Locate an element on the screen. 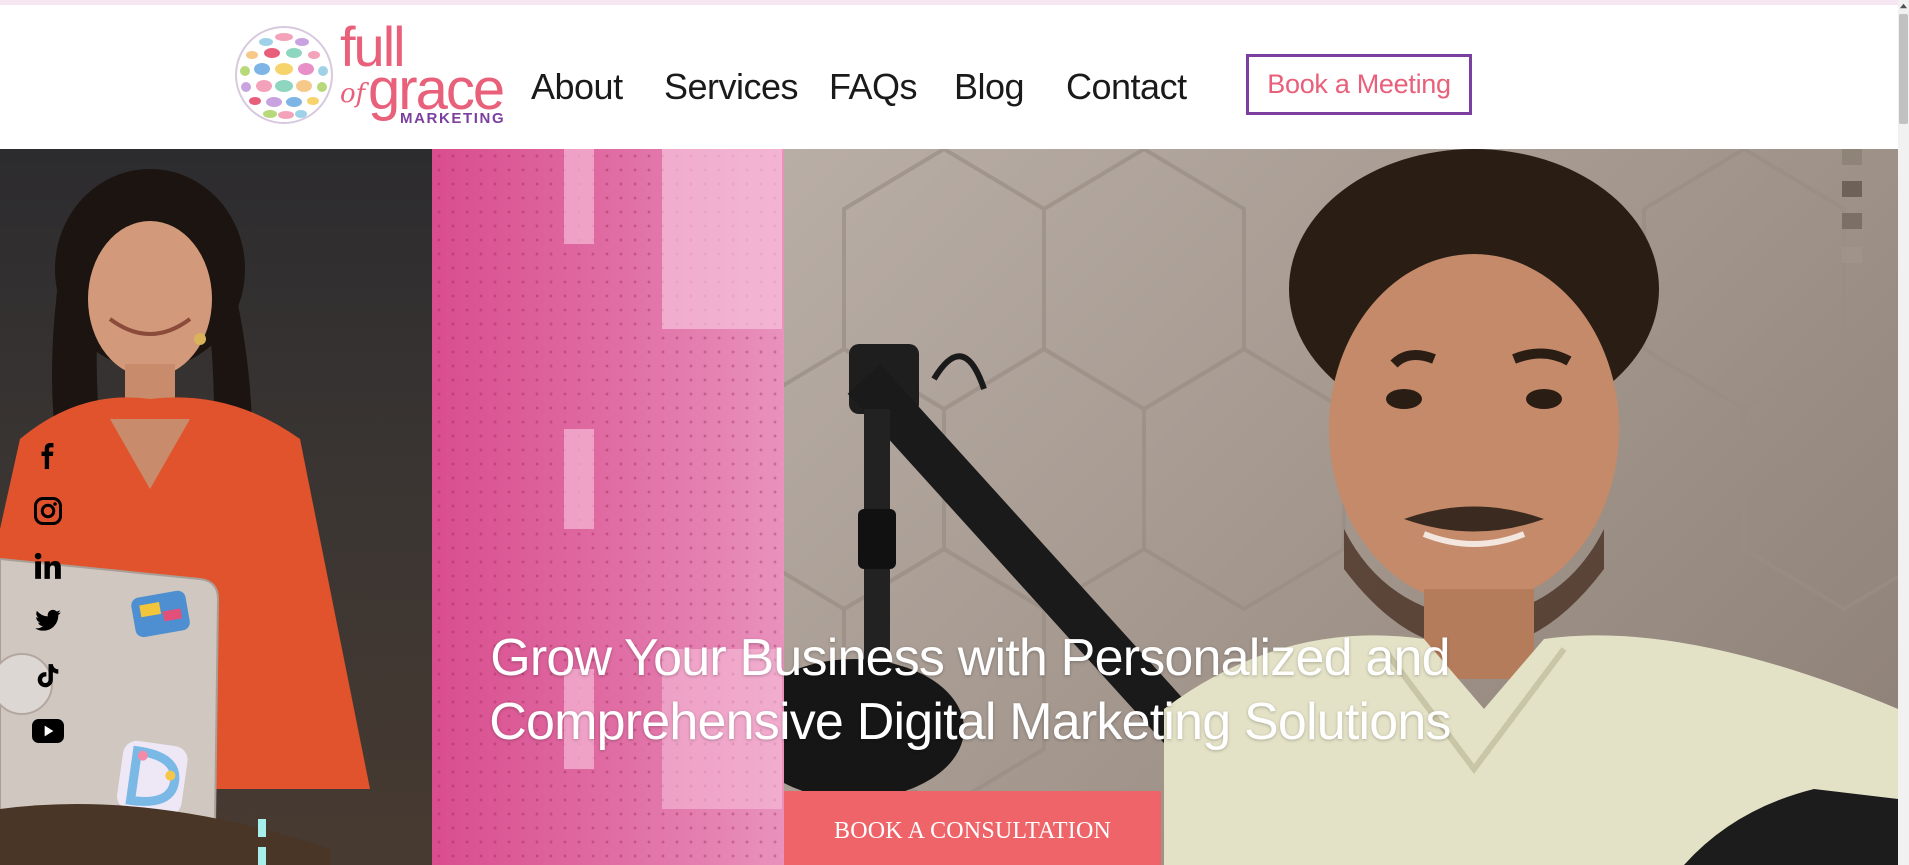 The width and height of the screenshot is (1909, 865). scrollbar-thumb is located at coordinates (1903, 69).